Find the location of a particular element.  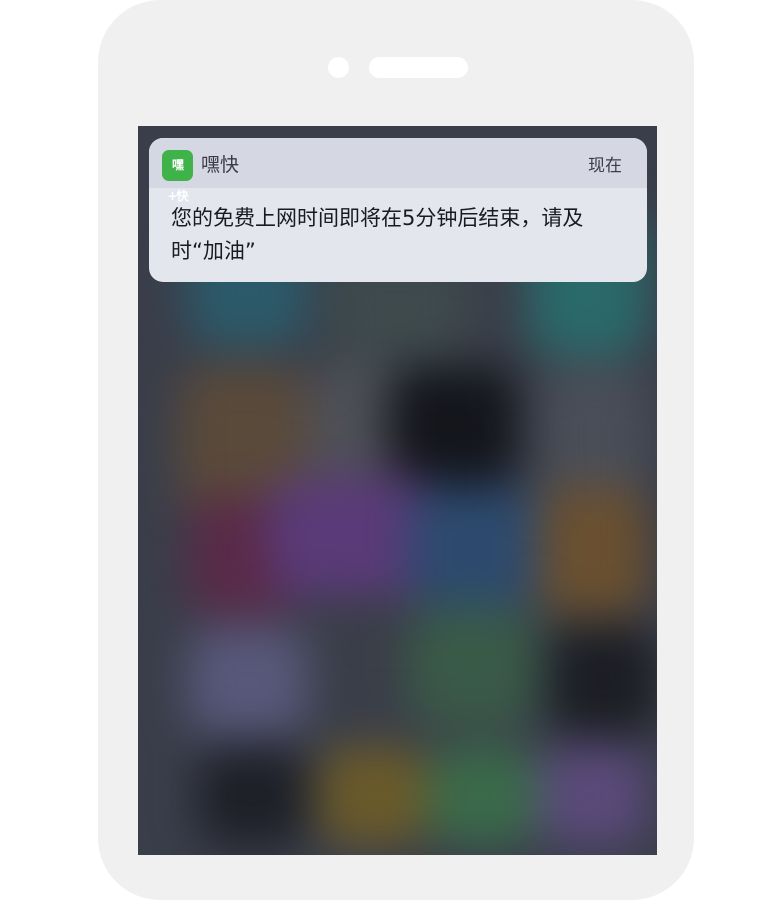

push-notification-banner: 嘿+快 嘿快 现在 您的免费上网时间即将在5分钟后结束，请及时“加油” is located at coordinates (398, 210).